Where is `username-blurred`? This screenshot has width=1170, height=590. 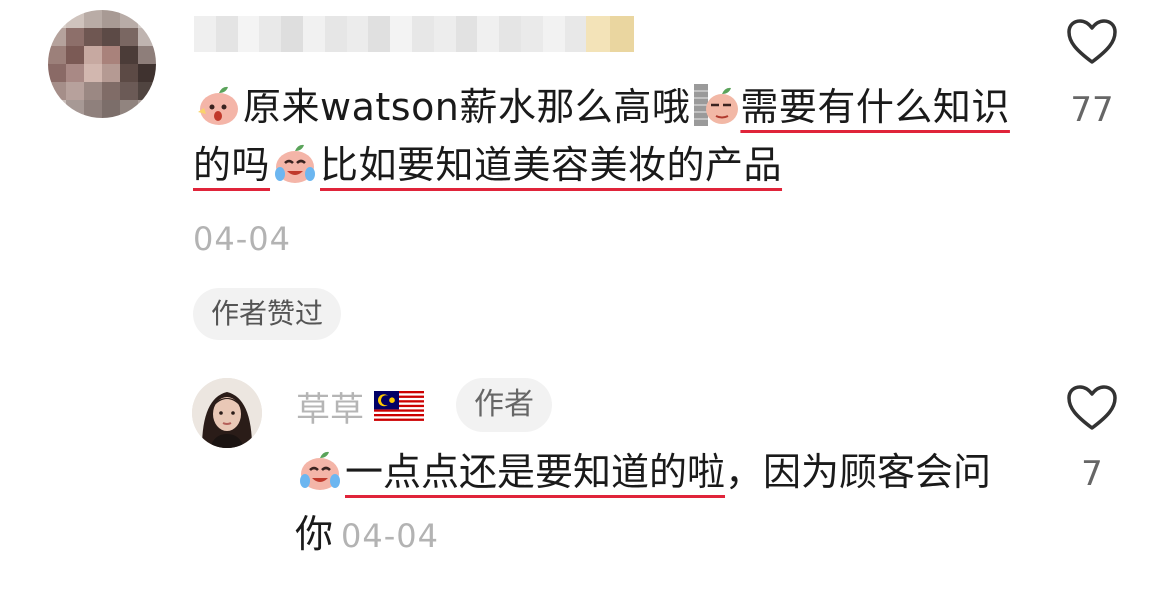 username-blurred is located at coordinates (414, 34).